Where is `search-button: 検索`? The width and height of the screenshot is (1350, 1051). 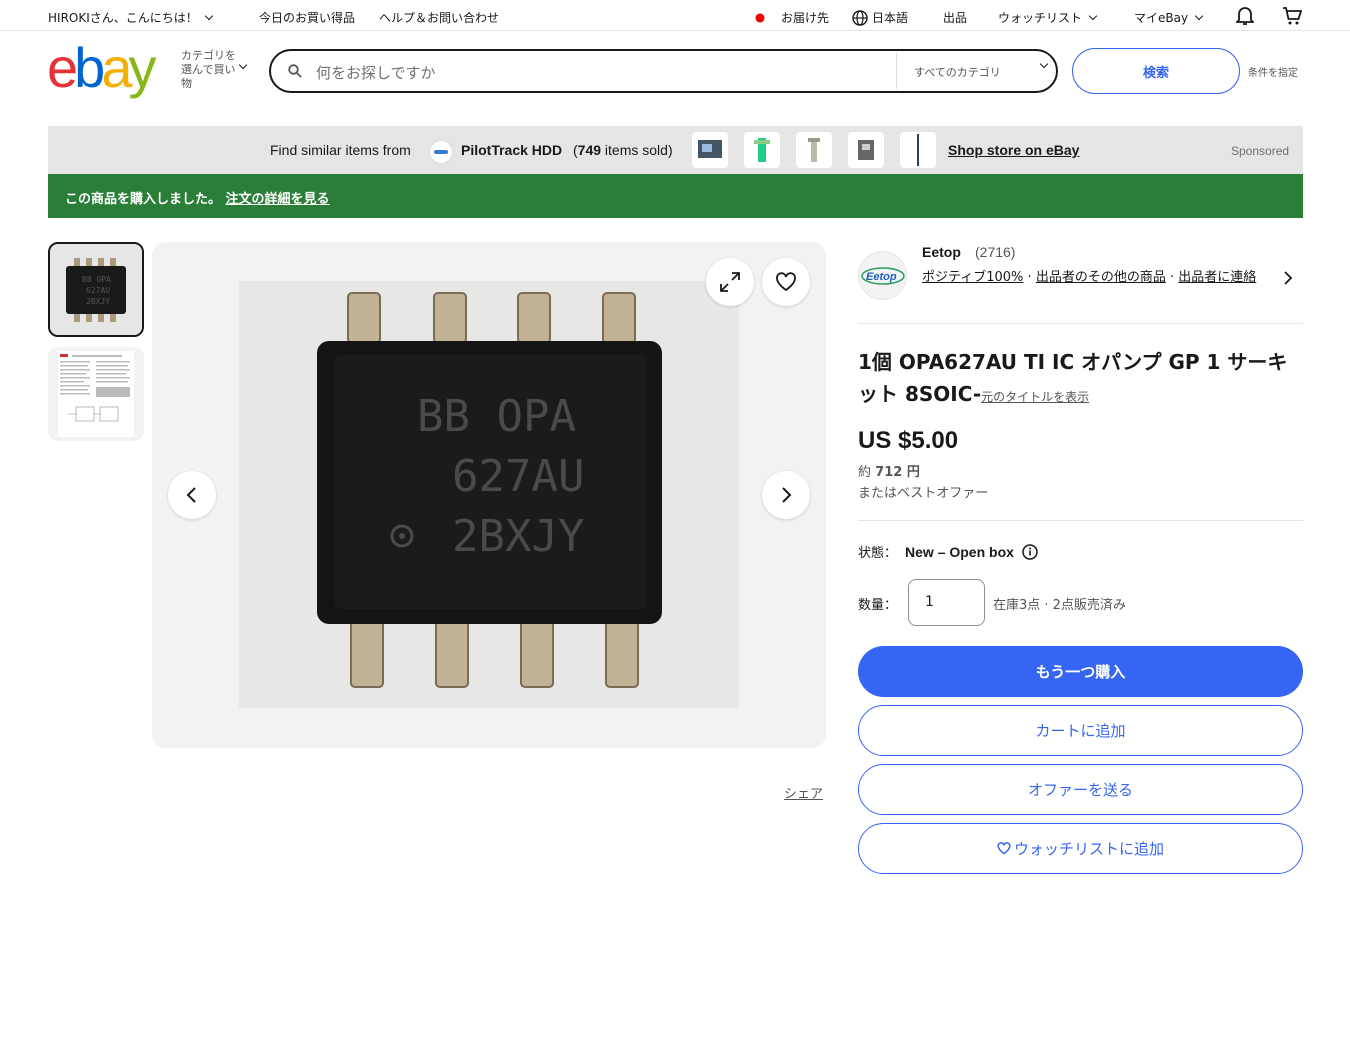 search-button: 検索 is located at coordinates (1156, 71).